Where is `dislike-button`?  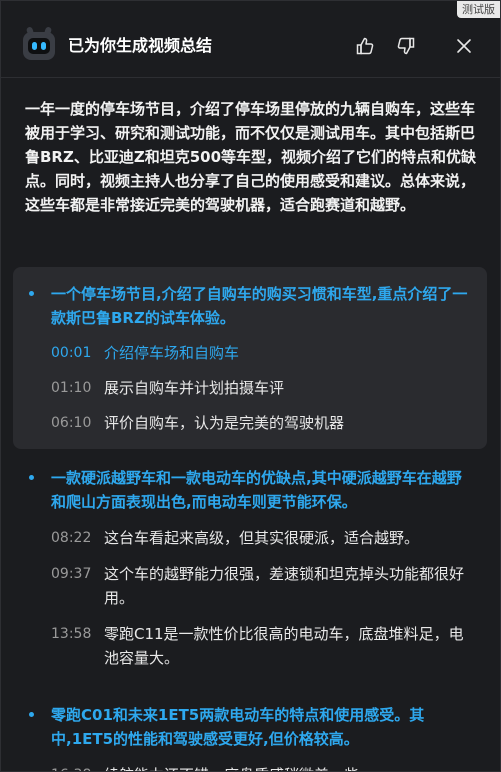
dislike-button is located at coordinates (406, 46).